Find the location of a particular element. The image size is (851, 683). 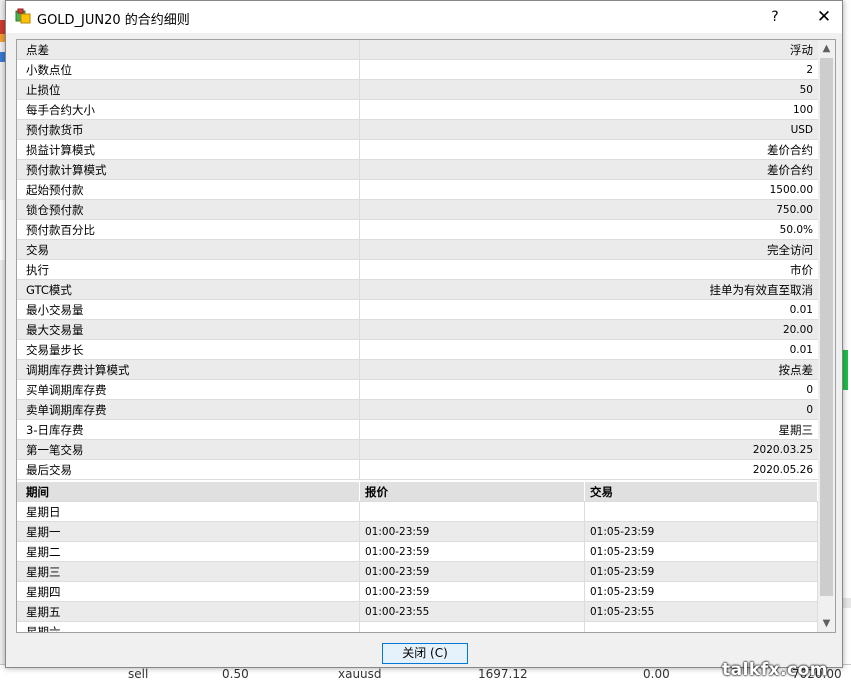

session-day: 星期日 is located at coordinates (188, 511).